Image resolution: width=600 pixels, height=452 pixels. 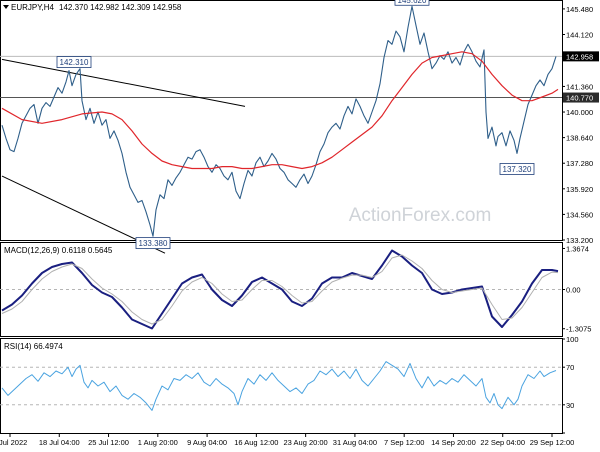 I want to click on time-tick-label: 22 Sep 04:00, so click(x=502, y=442).